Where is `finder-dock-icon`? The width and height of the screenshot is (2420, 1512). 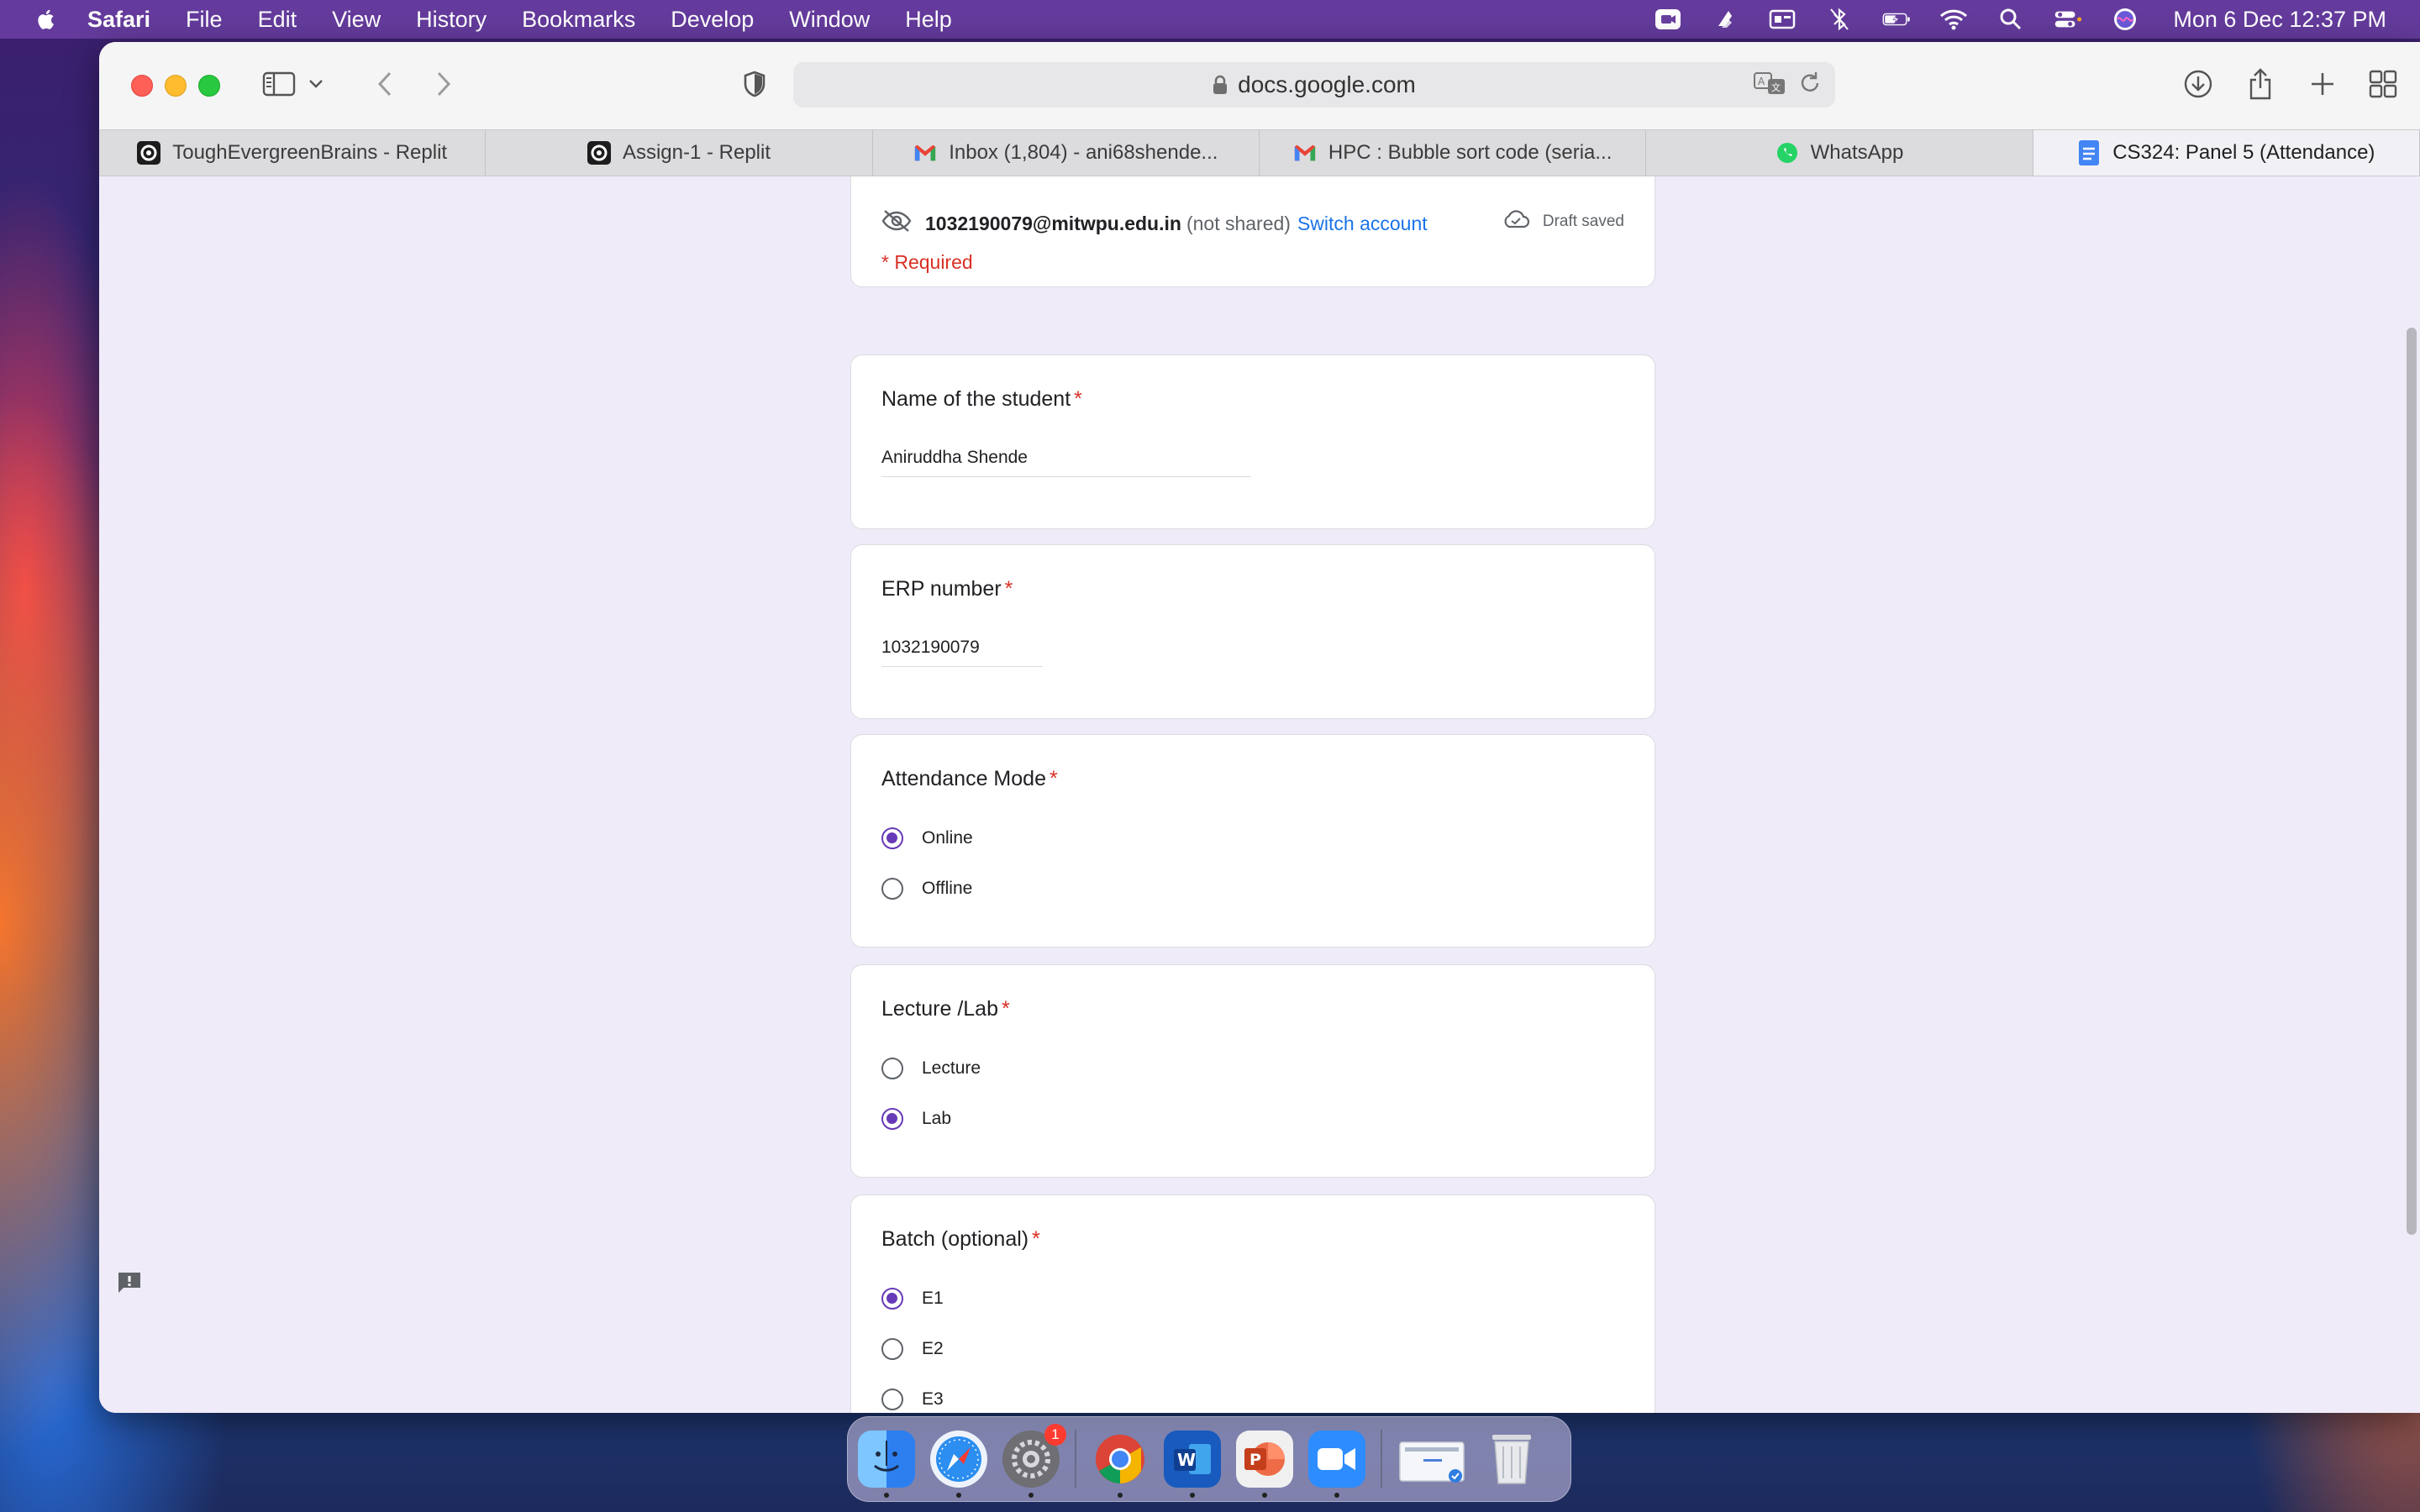
finder-dock-icon is located at coordinates (886, 1464).